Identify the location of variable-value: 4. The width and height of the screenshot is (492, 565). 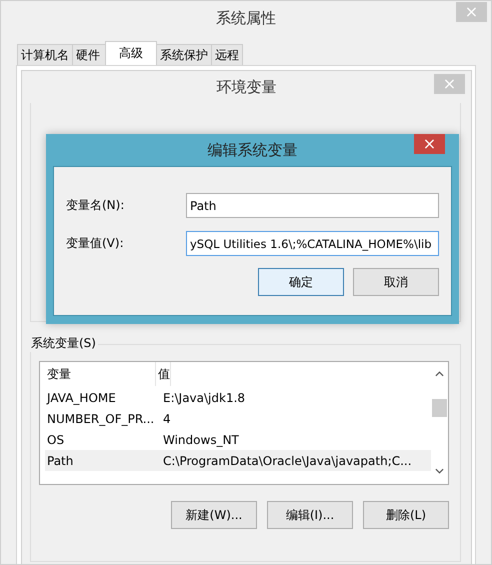
(166, 419).